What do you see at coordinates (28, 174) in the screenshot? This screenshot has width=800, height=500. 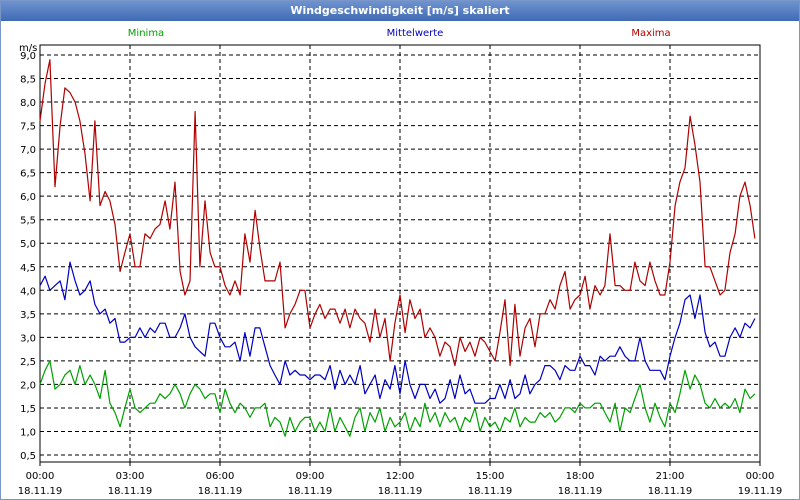 I see `y-tick-label: 6,5` at bounding box center [28, 174].